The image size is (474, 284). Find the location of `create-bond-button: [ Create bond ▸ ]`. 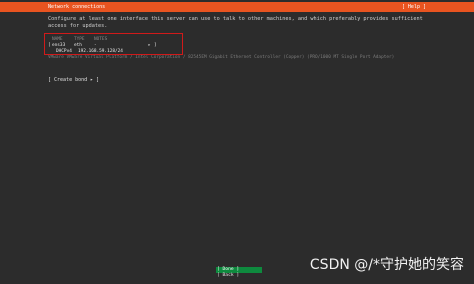

create-bond-button: [ Create bond ▸ ] is located at coordinates (73, 80).